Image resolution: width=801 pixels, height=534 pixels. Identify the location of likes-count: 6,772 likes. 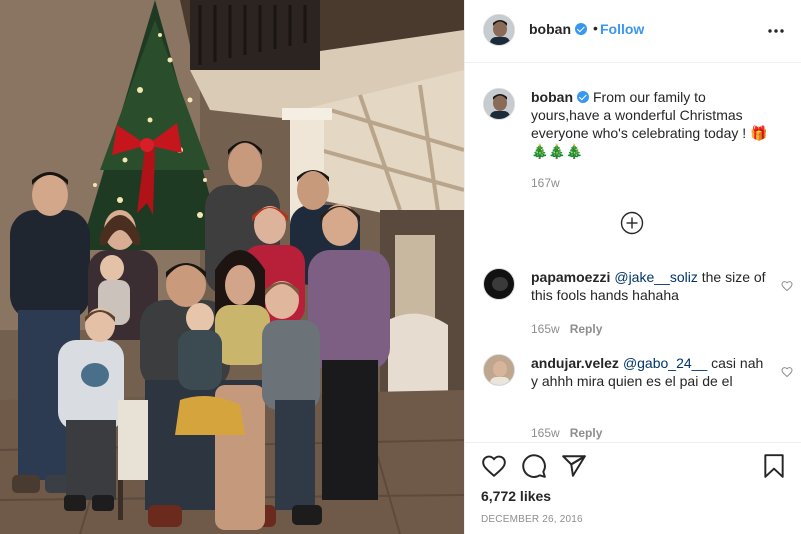
(516, 496).